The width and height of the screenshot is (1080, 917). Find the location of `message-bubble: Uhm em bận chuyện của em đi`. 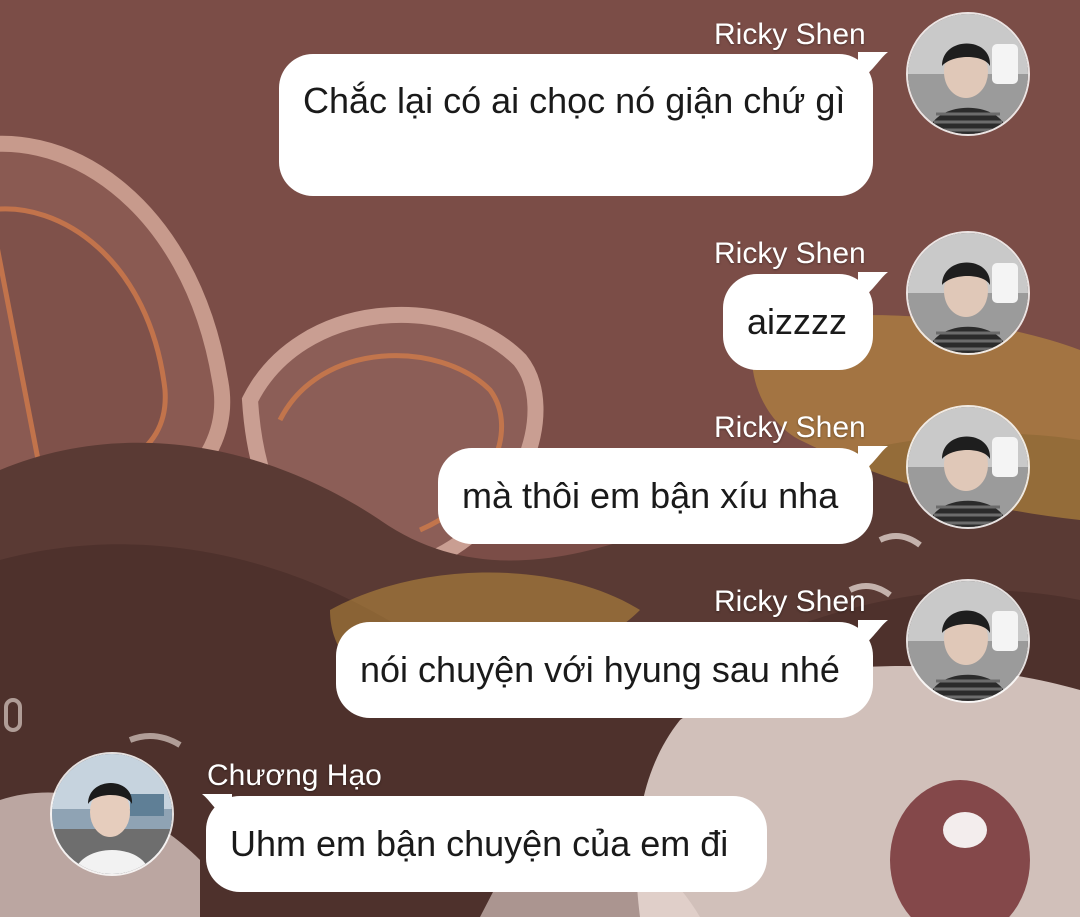

message-bubble: Uhm em bận chuyện của em đi is located at coordinates (486, 844).